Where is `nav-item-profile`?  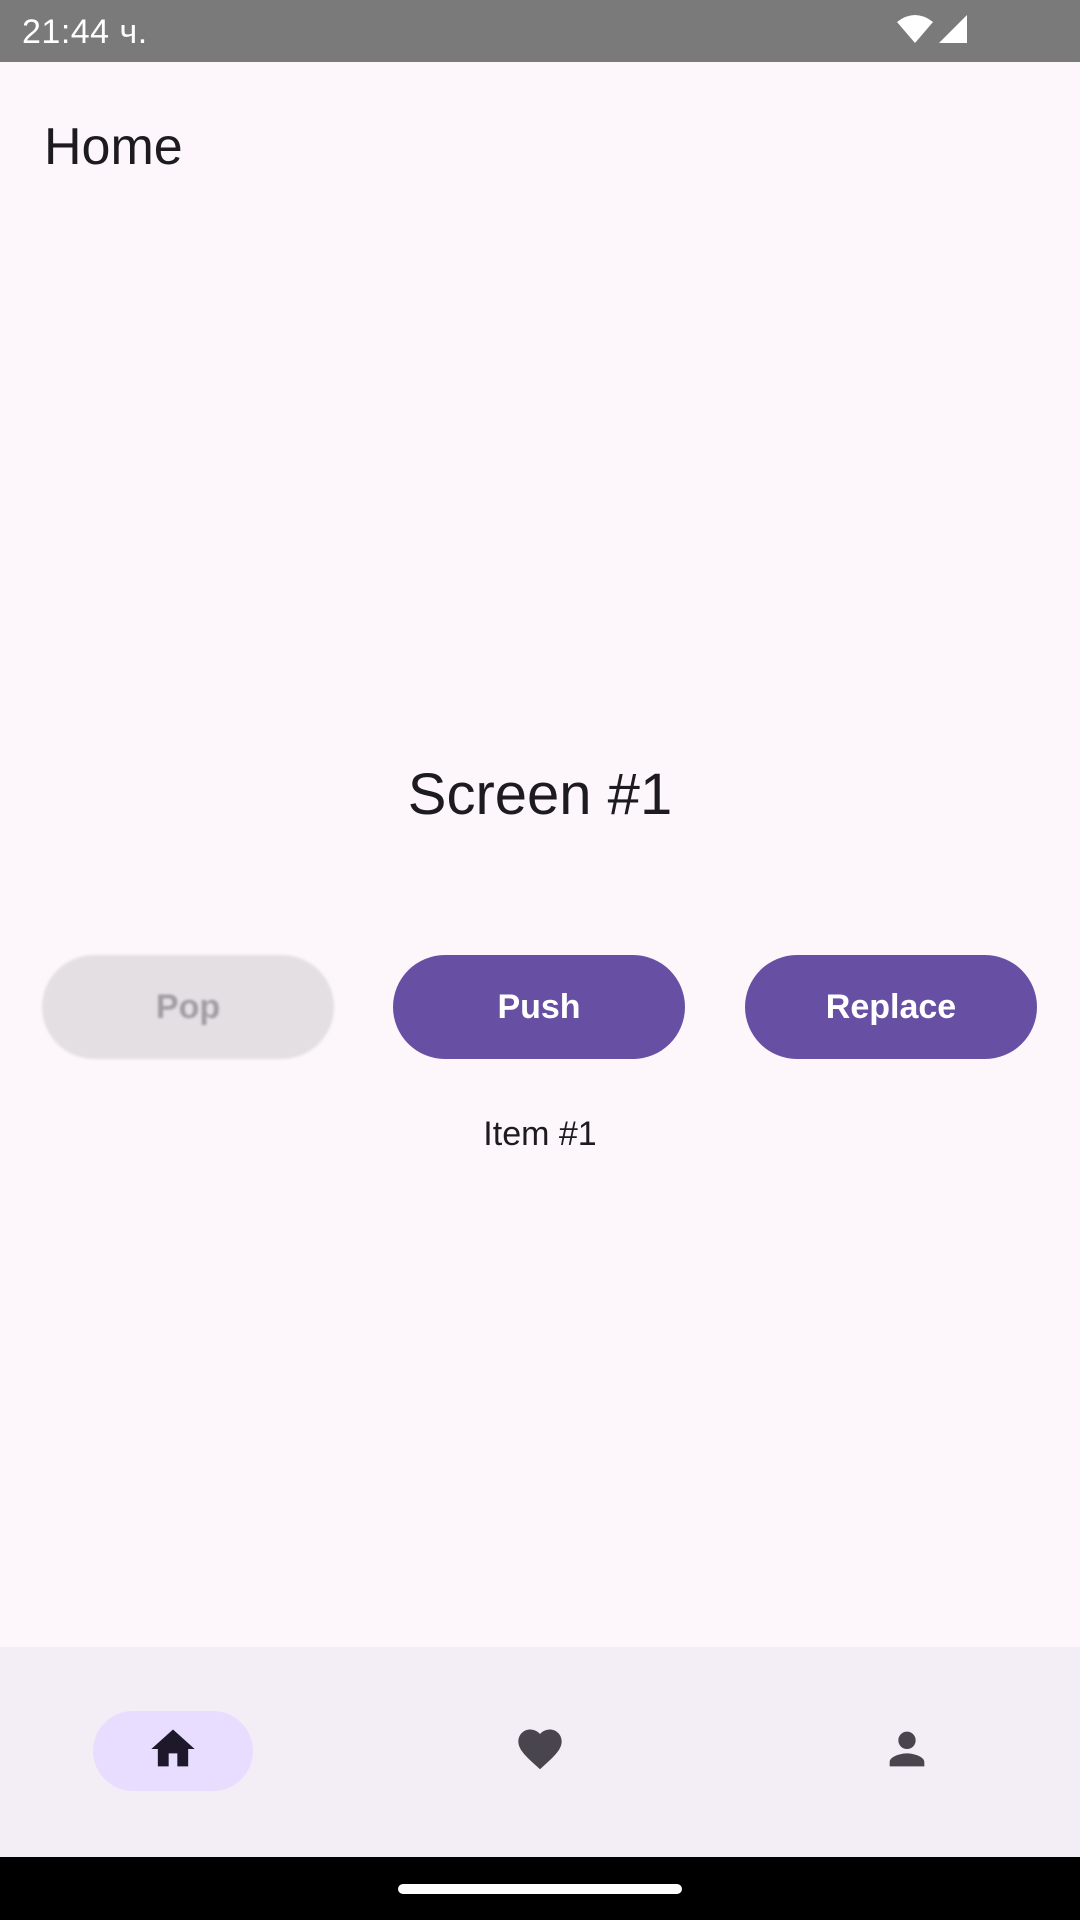 nav-item-profile is located at coordinates (907, 1751).